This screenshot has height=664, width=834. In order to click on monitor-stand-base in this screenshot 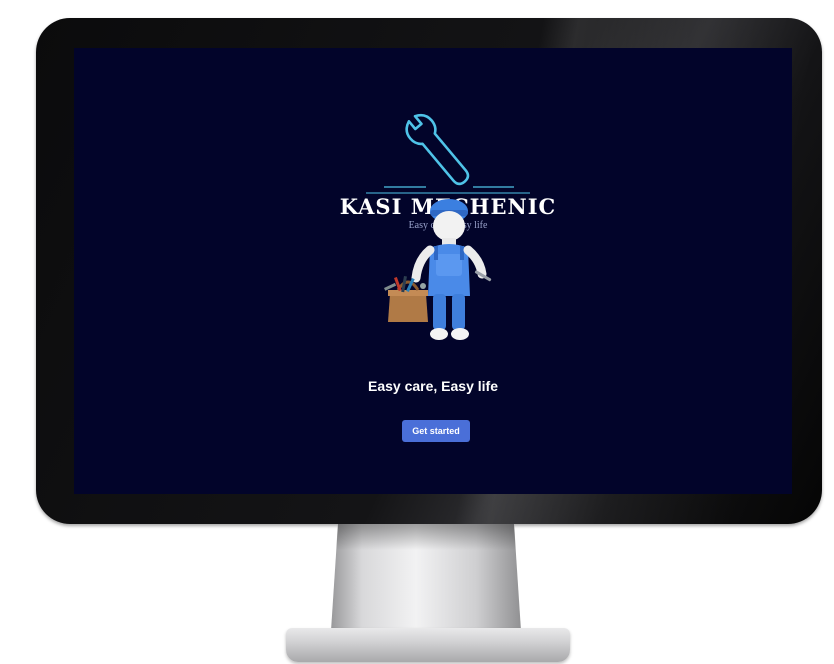, I will do `click(428, 645)`.